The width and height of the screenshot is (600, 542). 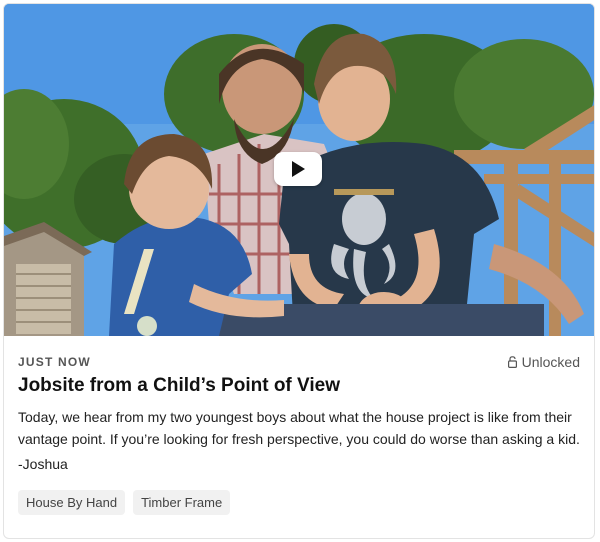 I want to click on post-meta: JUST NOW Unlocked, so click(x=299, y=362).